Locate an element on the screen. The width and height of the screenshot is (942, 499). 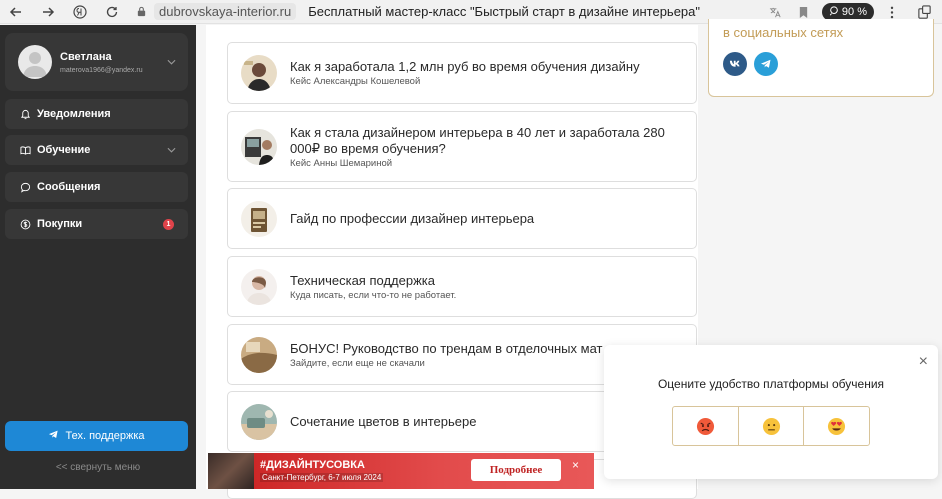
social-panel: в социальных сетях is located at coordinates (821, 58).